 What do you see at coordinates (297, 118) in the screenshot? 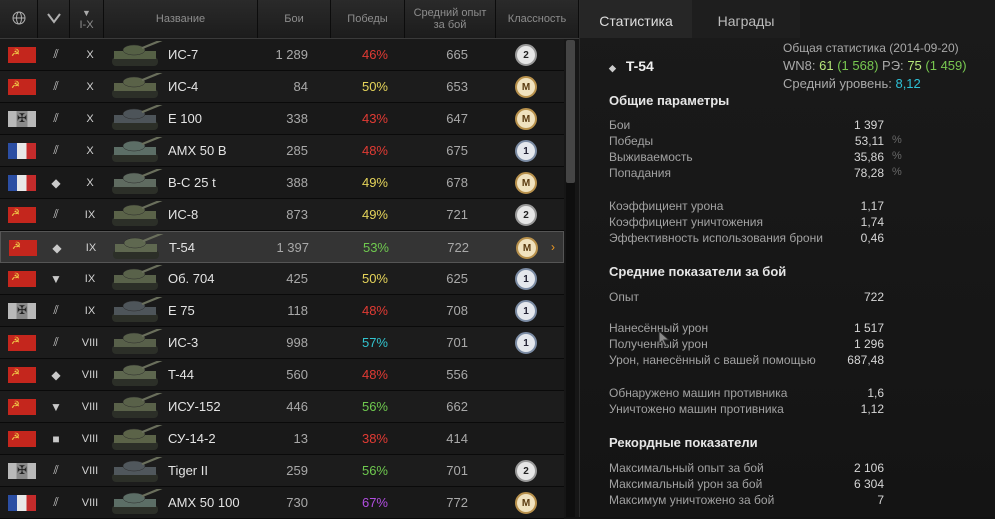
I see `vehicle-battles: 338` at bounding box center [297, 118].